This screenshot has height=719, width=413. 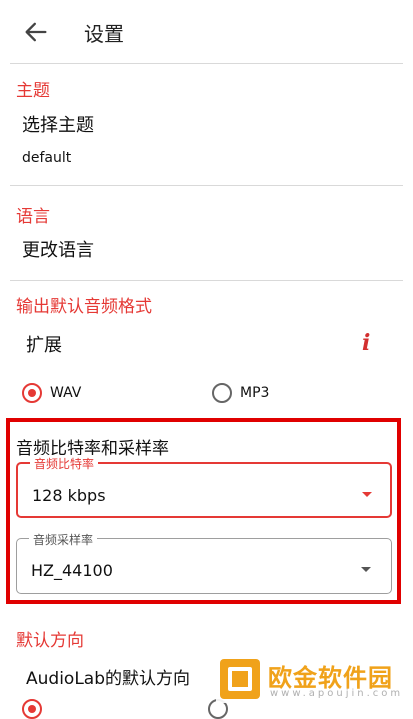 I want to click on bitrate-value: 128 kbps, so click(x=69, y=495).